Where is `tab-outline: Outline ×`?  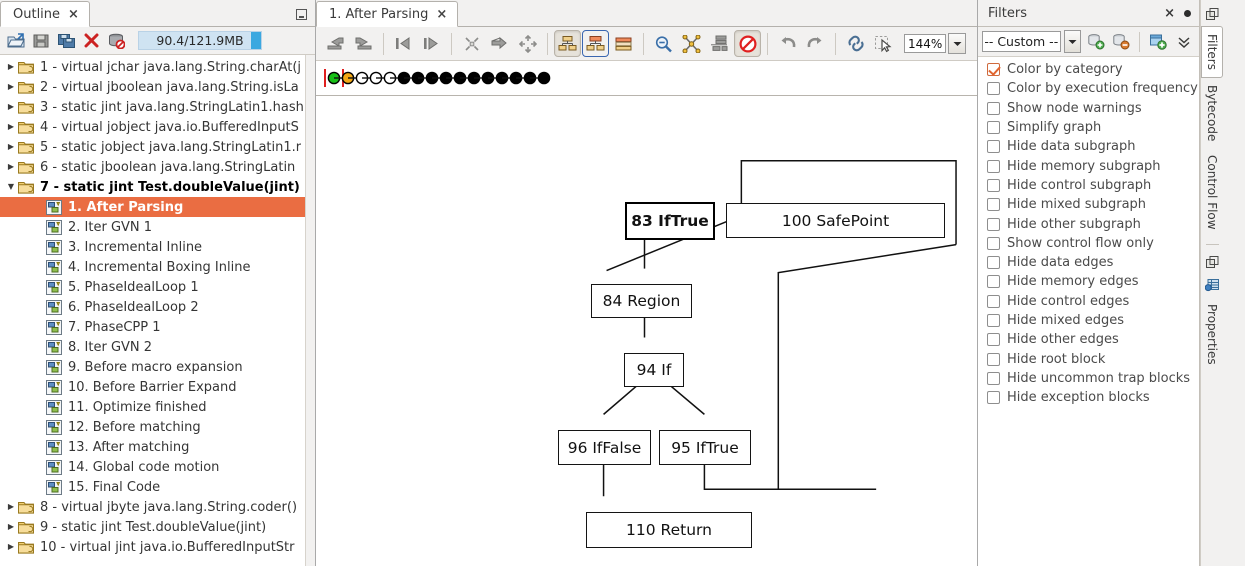 tab-outline: Outline × is located at coordinates (45, 14).